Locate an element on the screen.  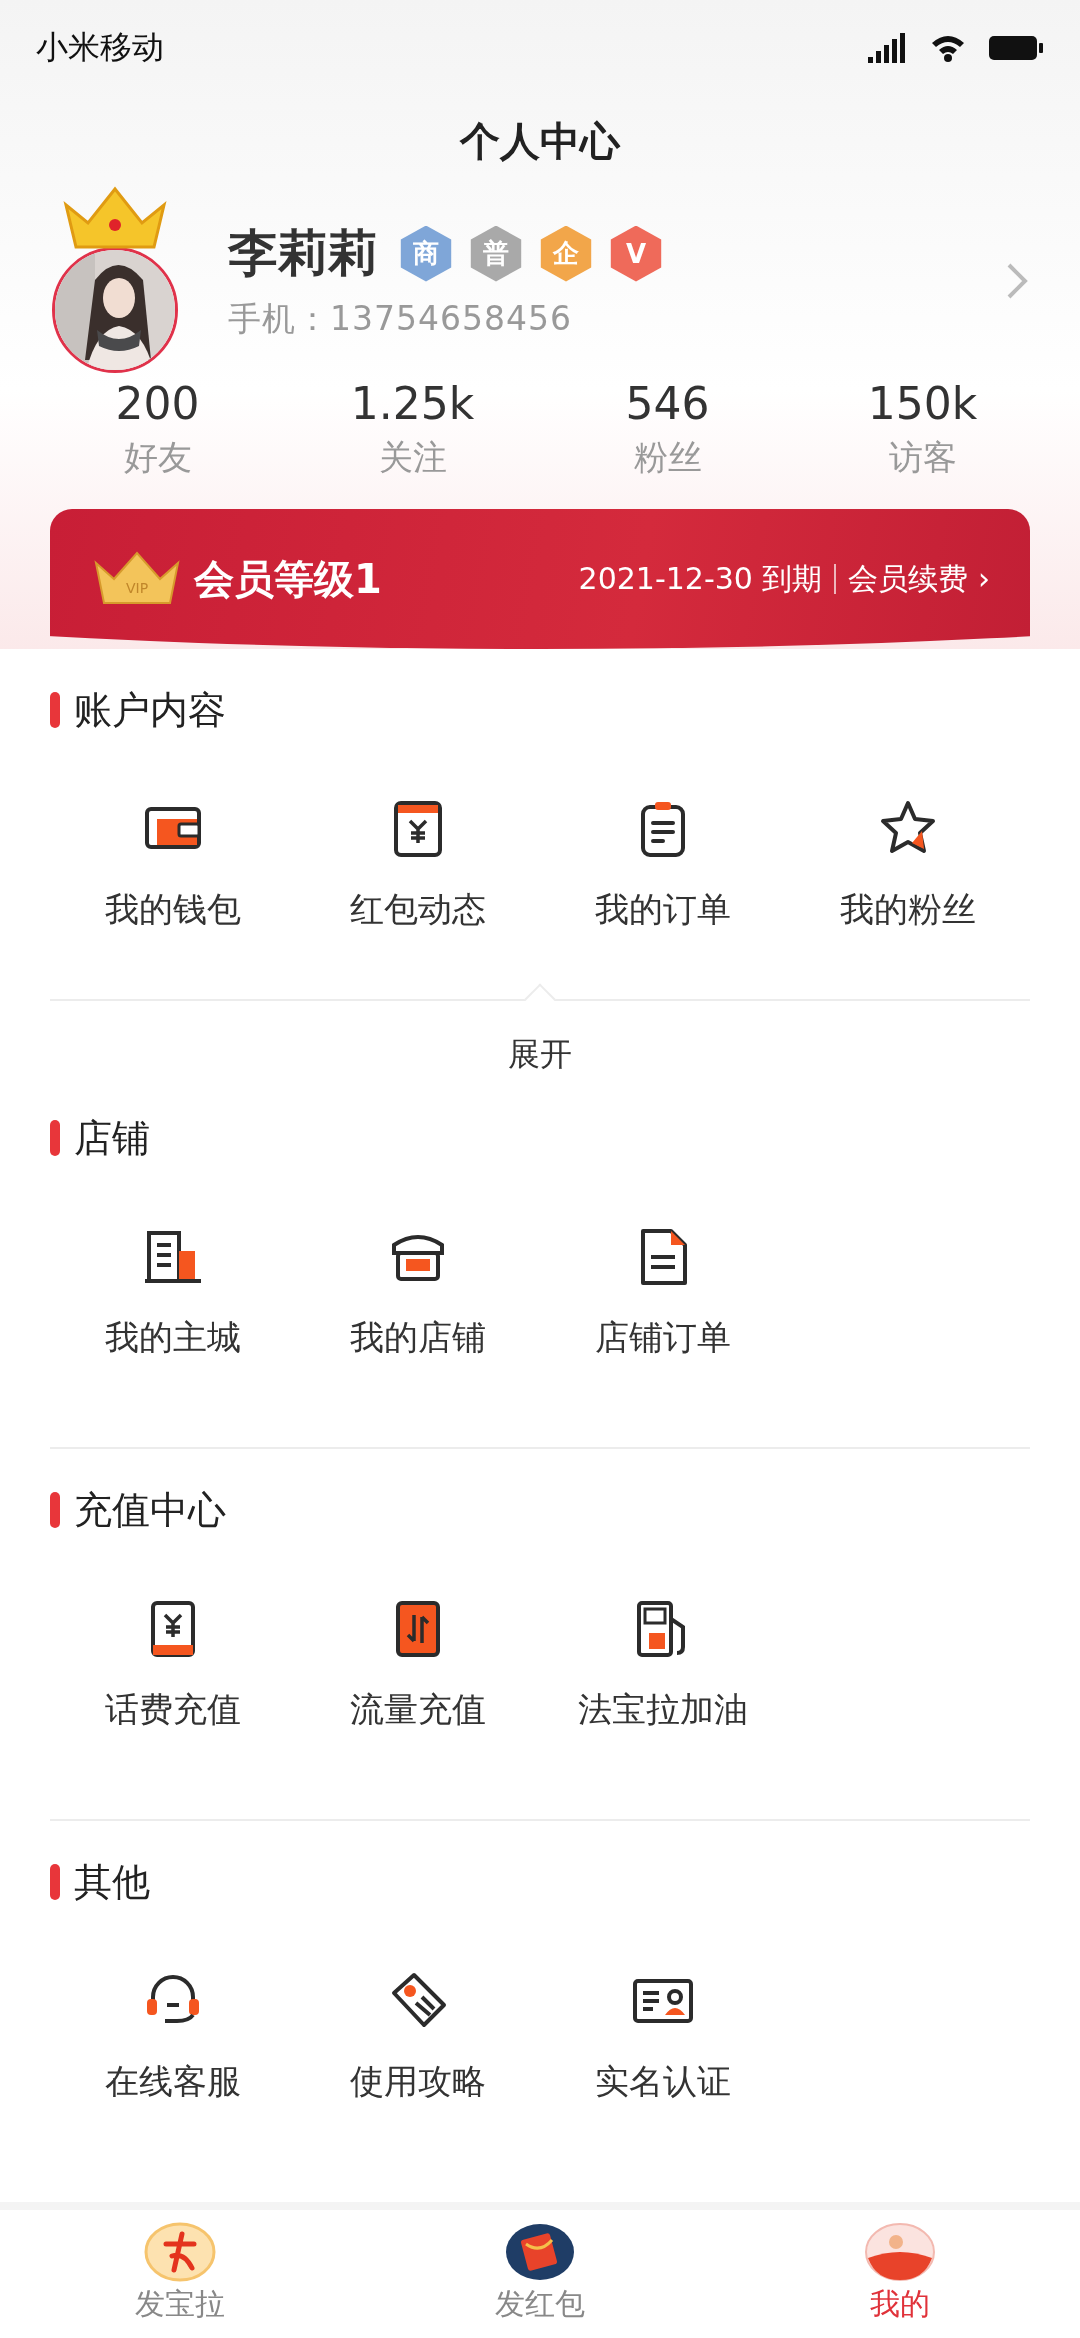
menu-item: 流量充值 is located at coordinates (417, 1710).